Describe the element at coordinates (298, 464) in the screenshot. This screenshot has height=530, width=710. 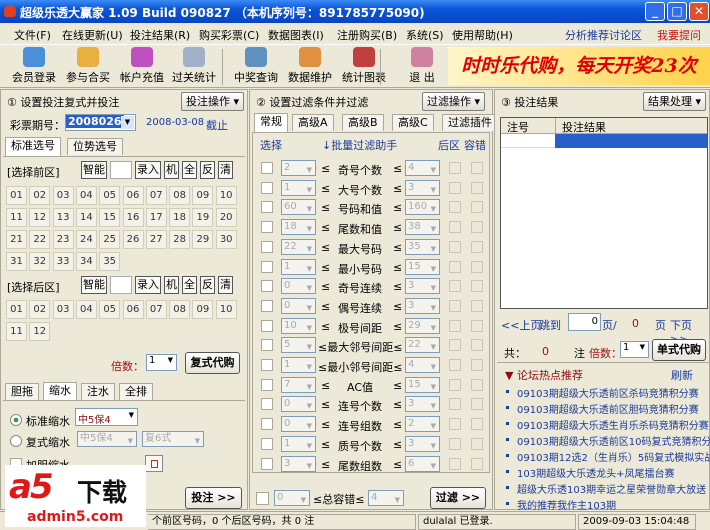
I see `filter-min-select: 3` at that location.